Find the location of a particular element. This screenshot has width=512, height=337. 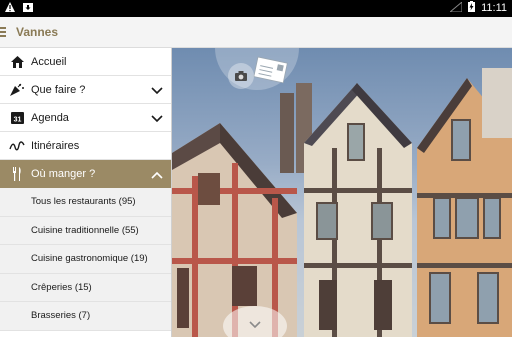

nav-item-que-faire: Que faire ? is located at coordinates (85, 90).